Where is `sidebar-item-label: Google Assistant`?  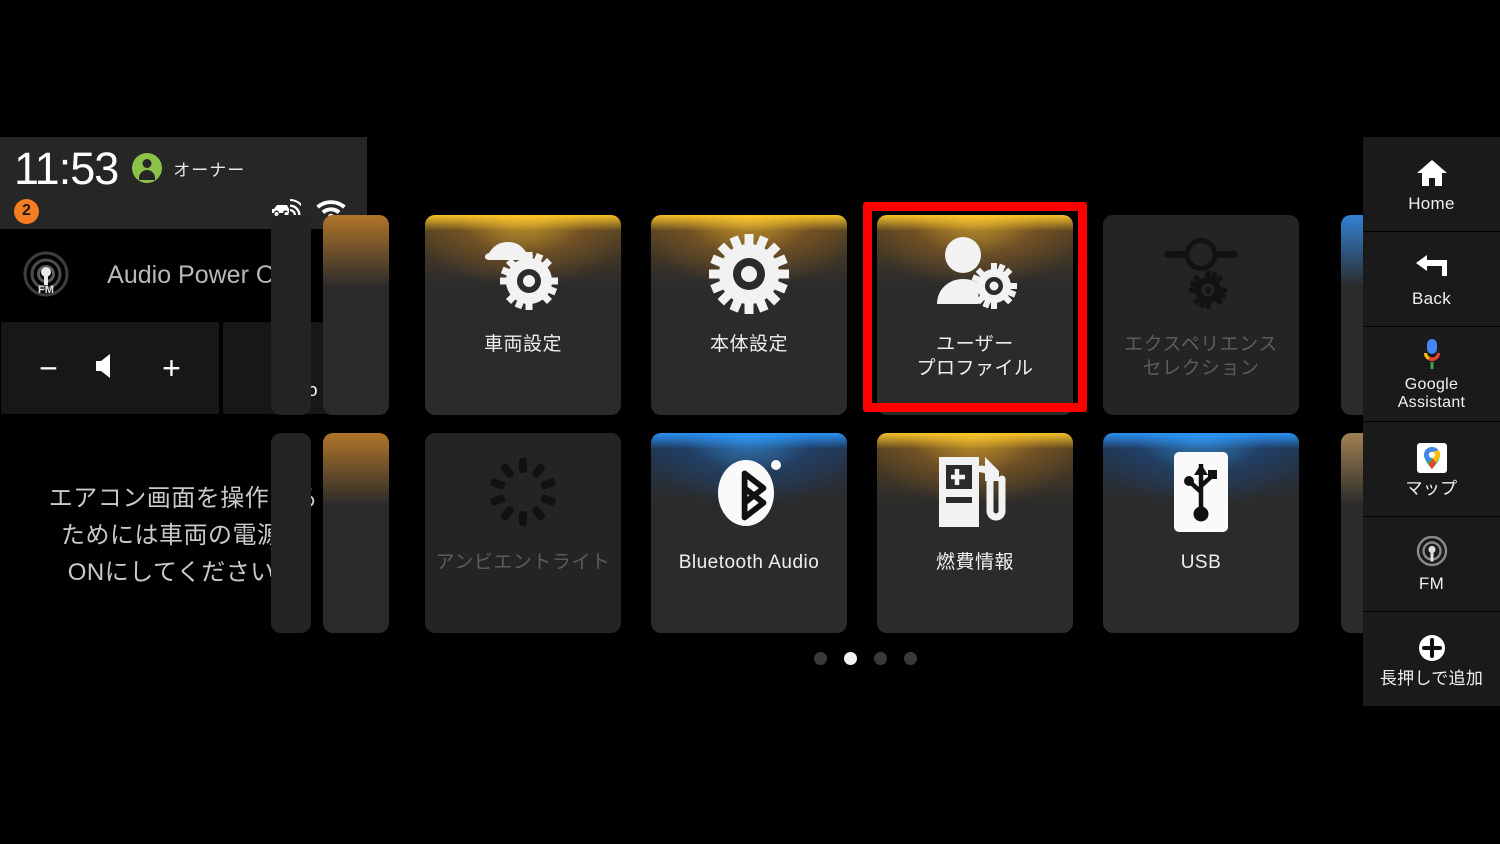 sidebar-item-label: Google Assistant is located at coordinates (1432, 394).